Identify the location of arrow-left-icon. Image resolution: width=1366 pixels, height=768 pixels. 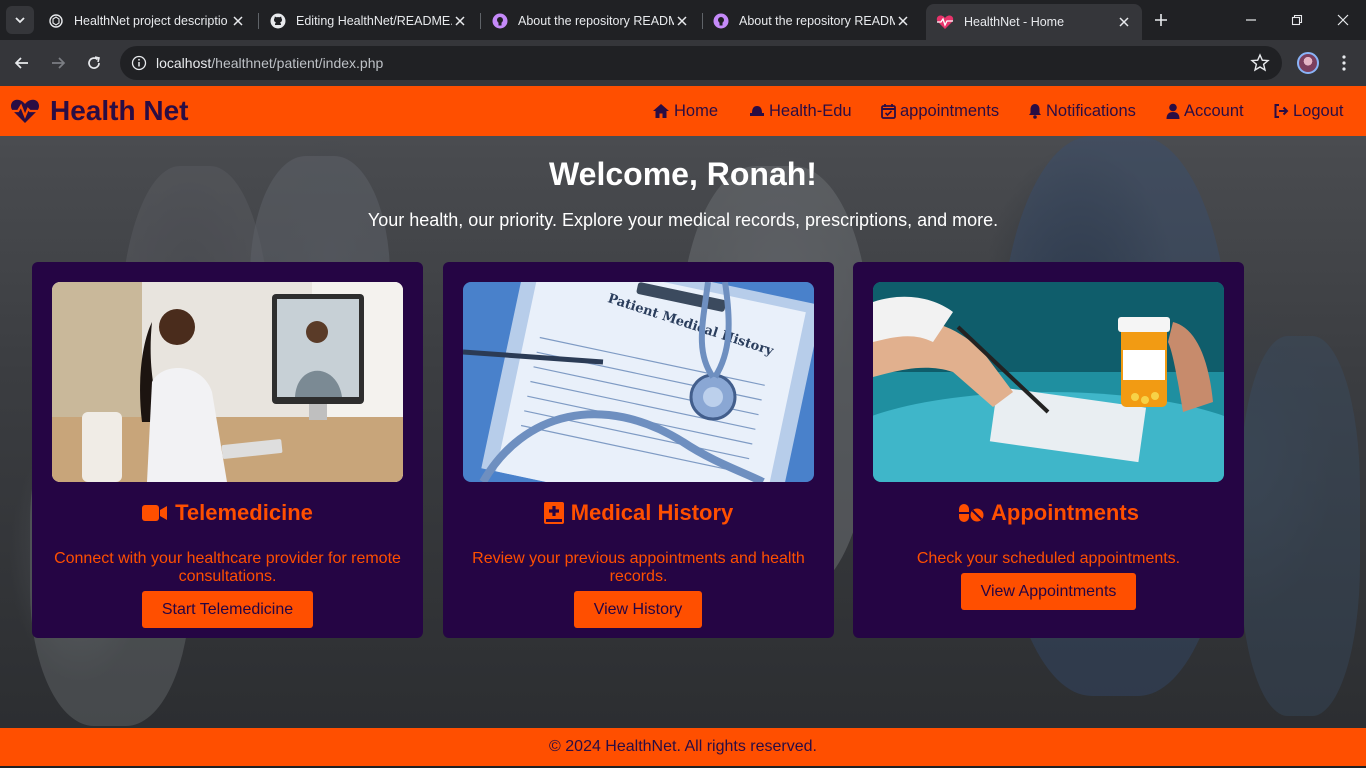
(21, 63).